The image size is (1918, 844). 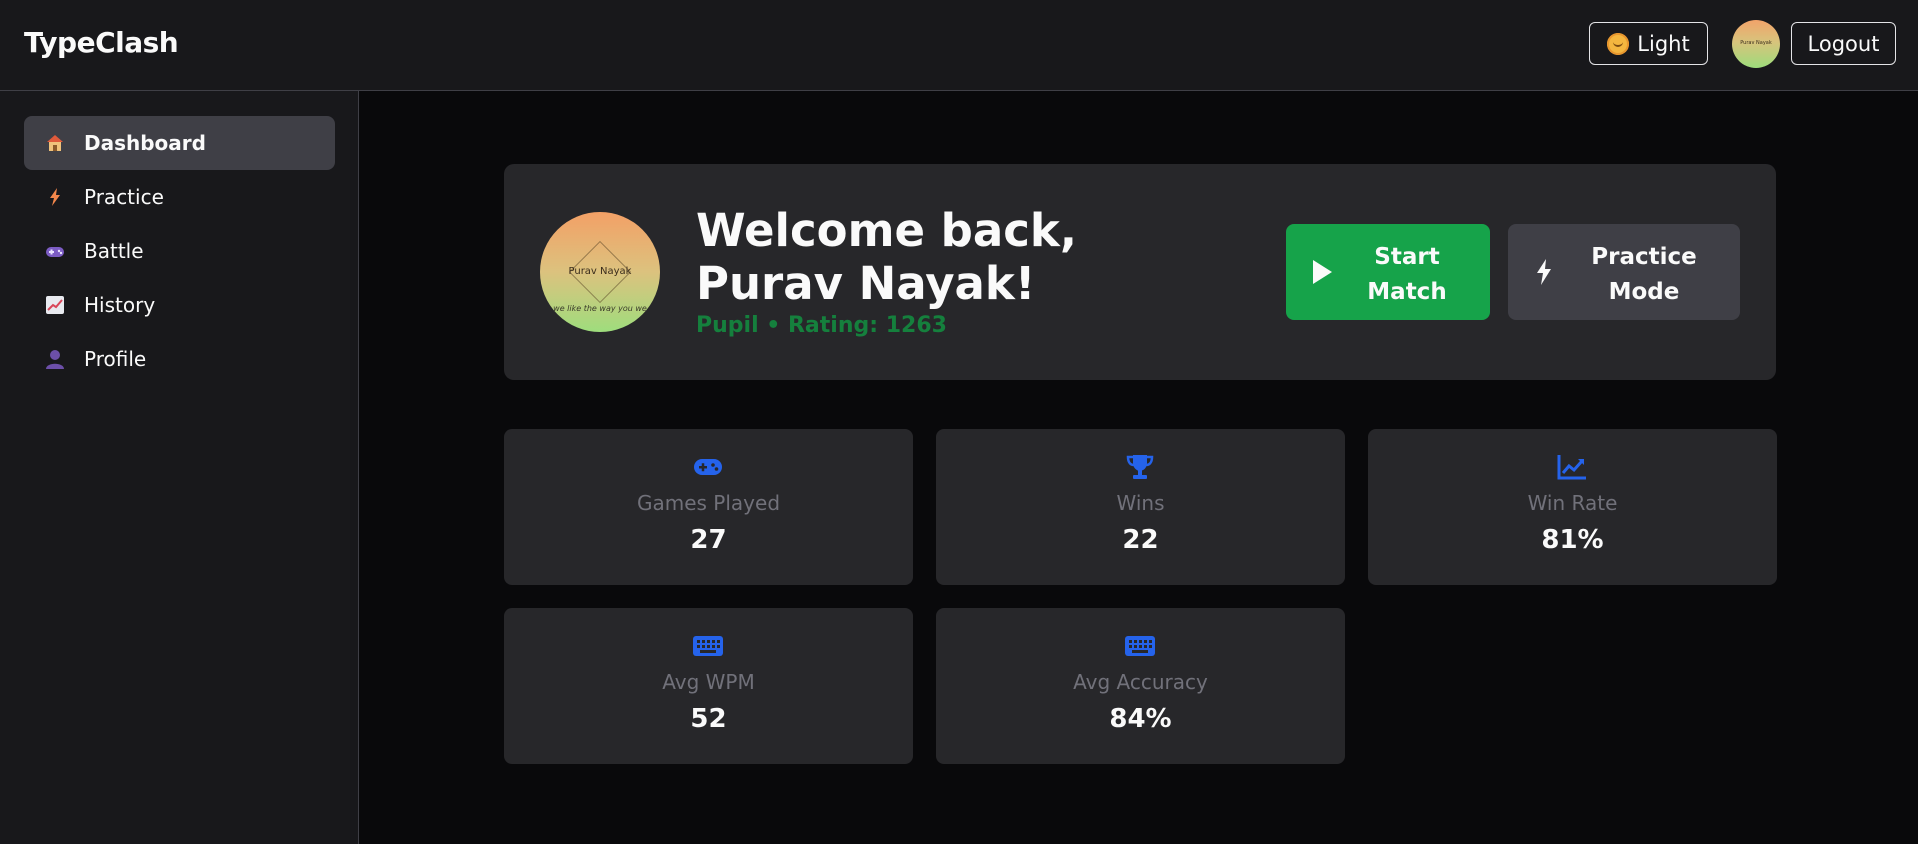 I want to click on user-avatar: Purav Nayak, so click(x=1756, y=44).